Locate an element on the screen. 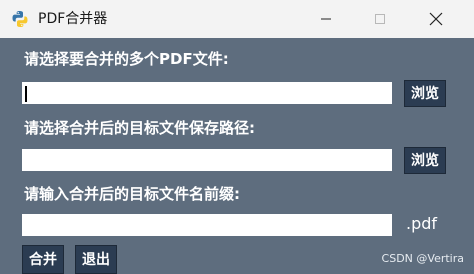  browse-target-button: 浏览 is located at coordinates (425, 160).